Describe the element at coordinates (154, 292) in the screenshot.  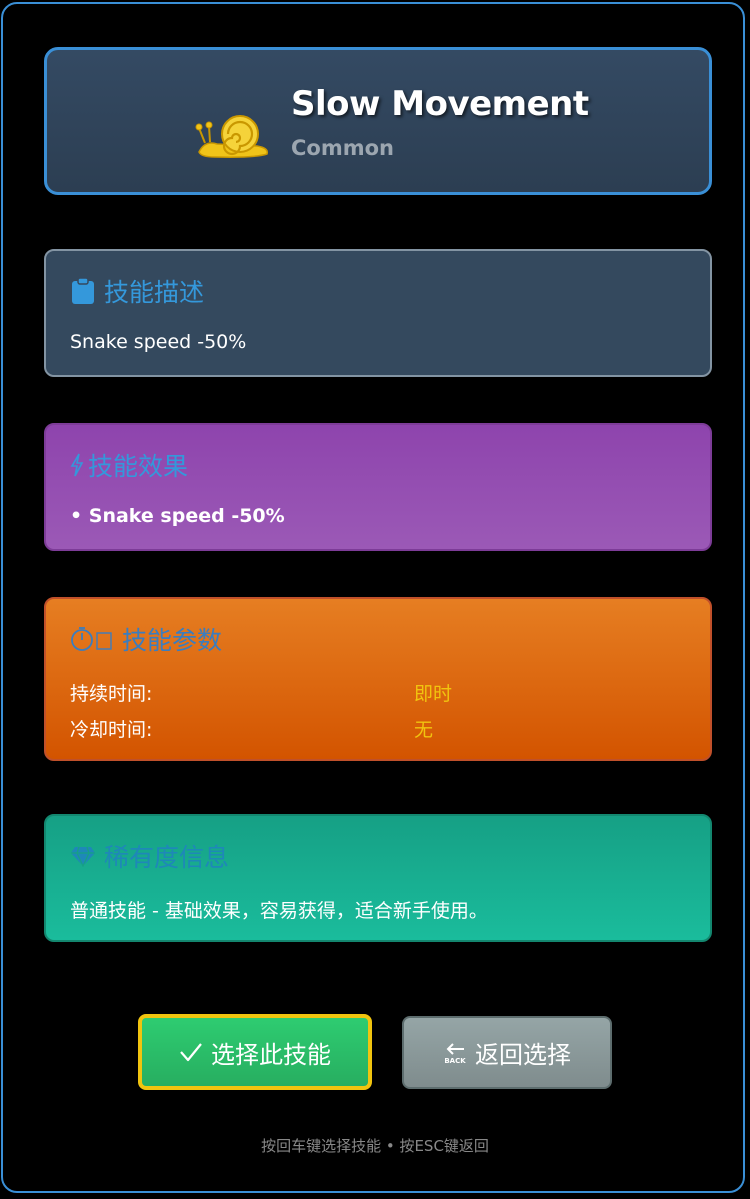
I see `description-title-text: 技能描述` at that location.